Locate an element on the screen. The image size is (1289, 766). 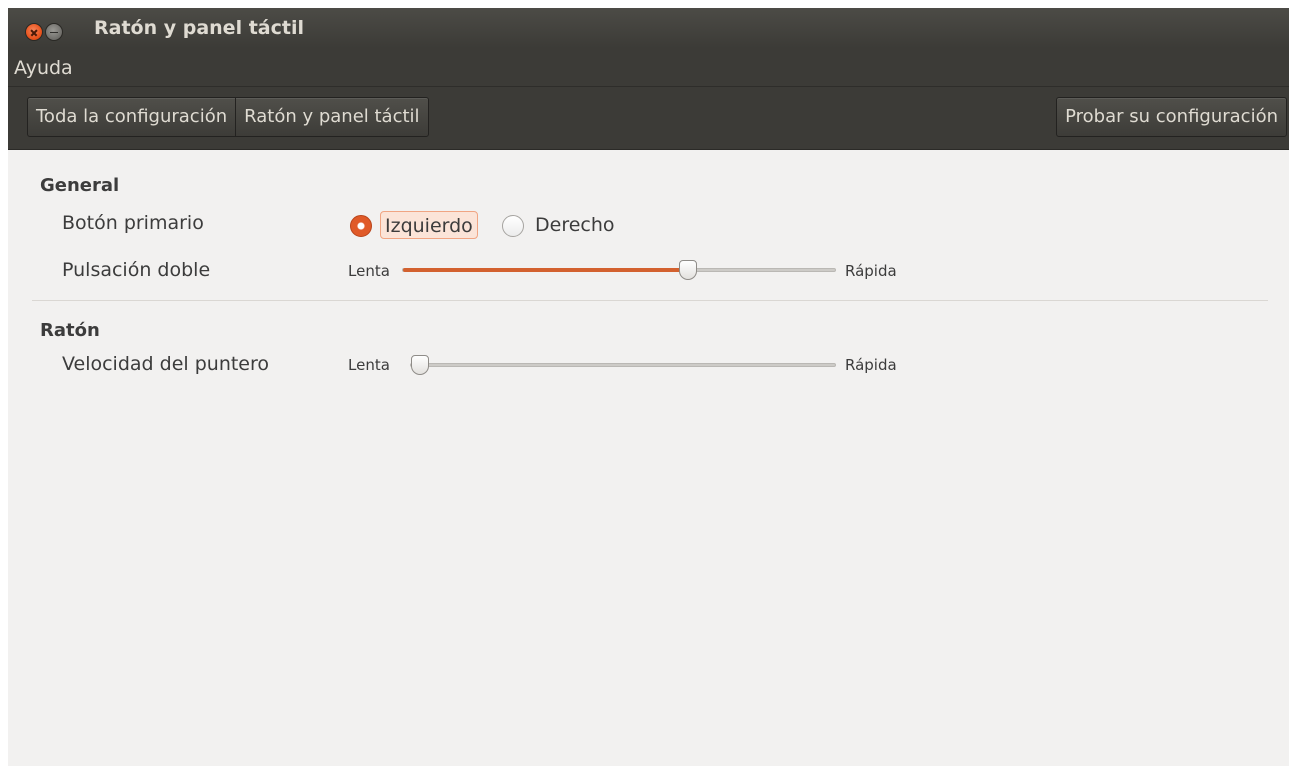
pointer-speed-label: Velocidad del puntero is located at coordinates (166, 364).